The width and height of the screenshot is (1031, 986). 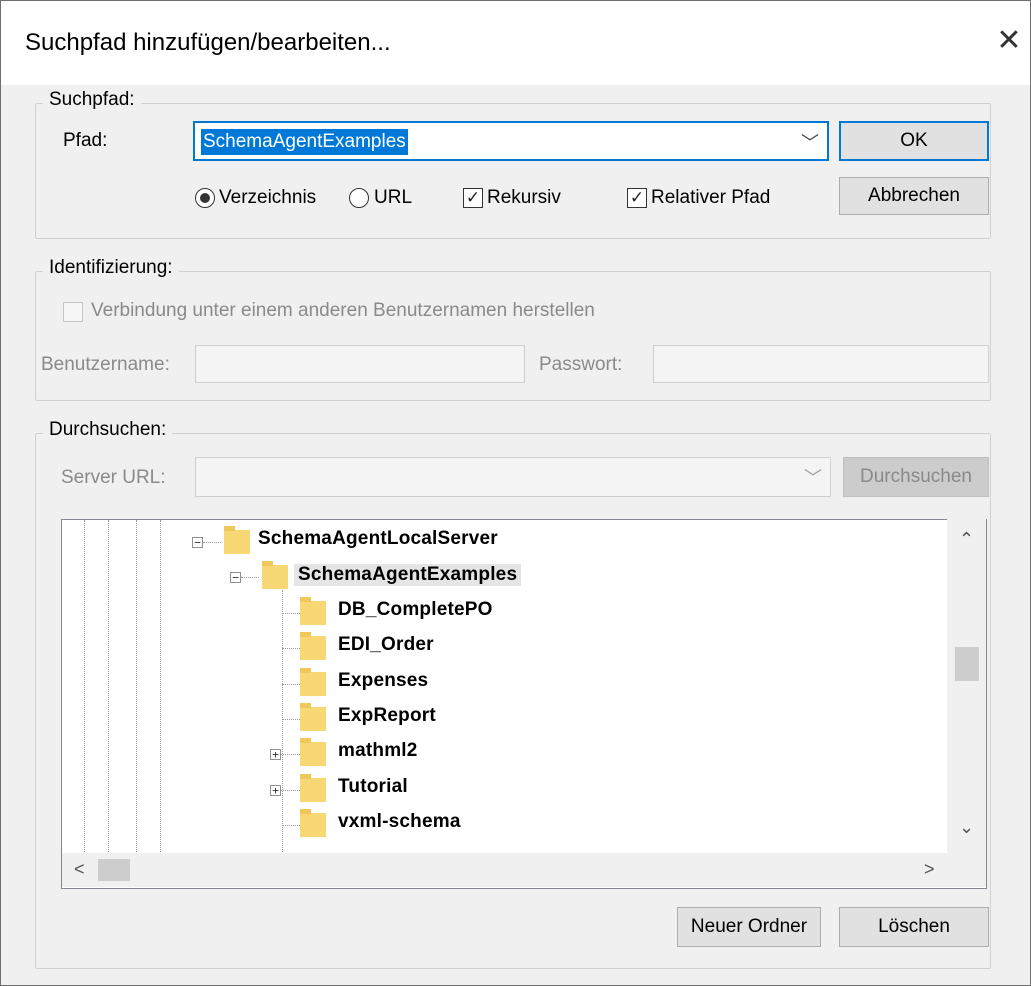 I want to click on close-icon: ✕, so click(x=1009, y=41).